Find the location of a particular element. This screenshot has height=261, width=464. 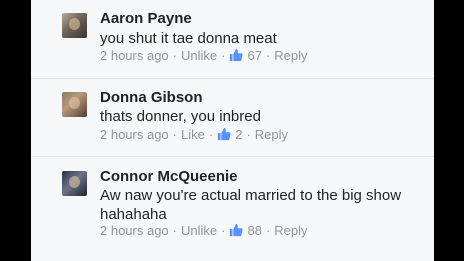

comment-text-line: hahahaha is located at coordinates (133, 214).